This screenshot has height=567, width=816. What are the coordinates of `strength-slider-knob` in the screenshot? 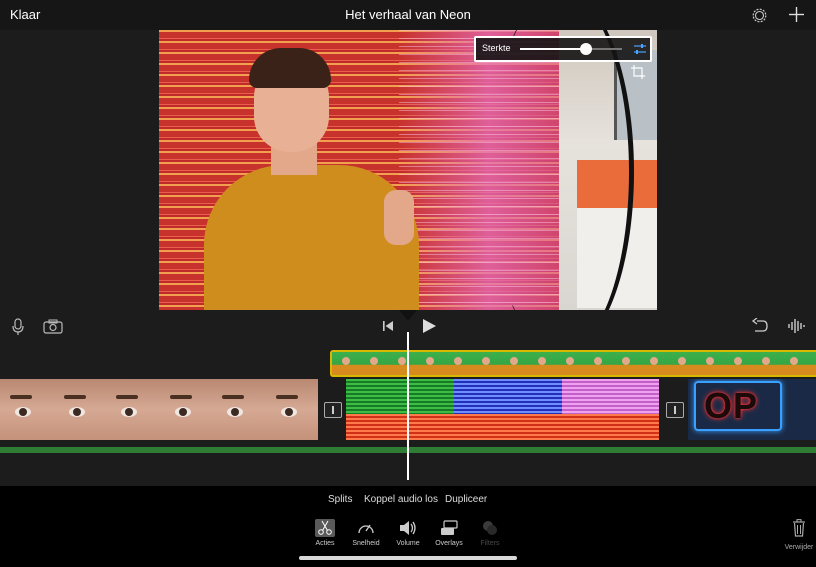 It's located at (586, 49).